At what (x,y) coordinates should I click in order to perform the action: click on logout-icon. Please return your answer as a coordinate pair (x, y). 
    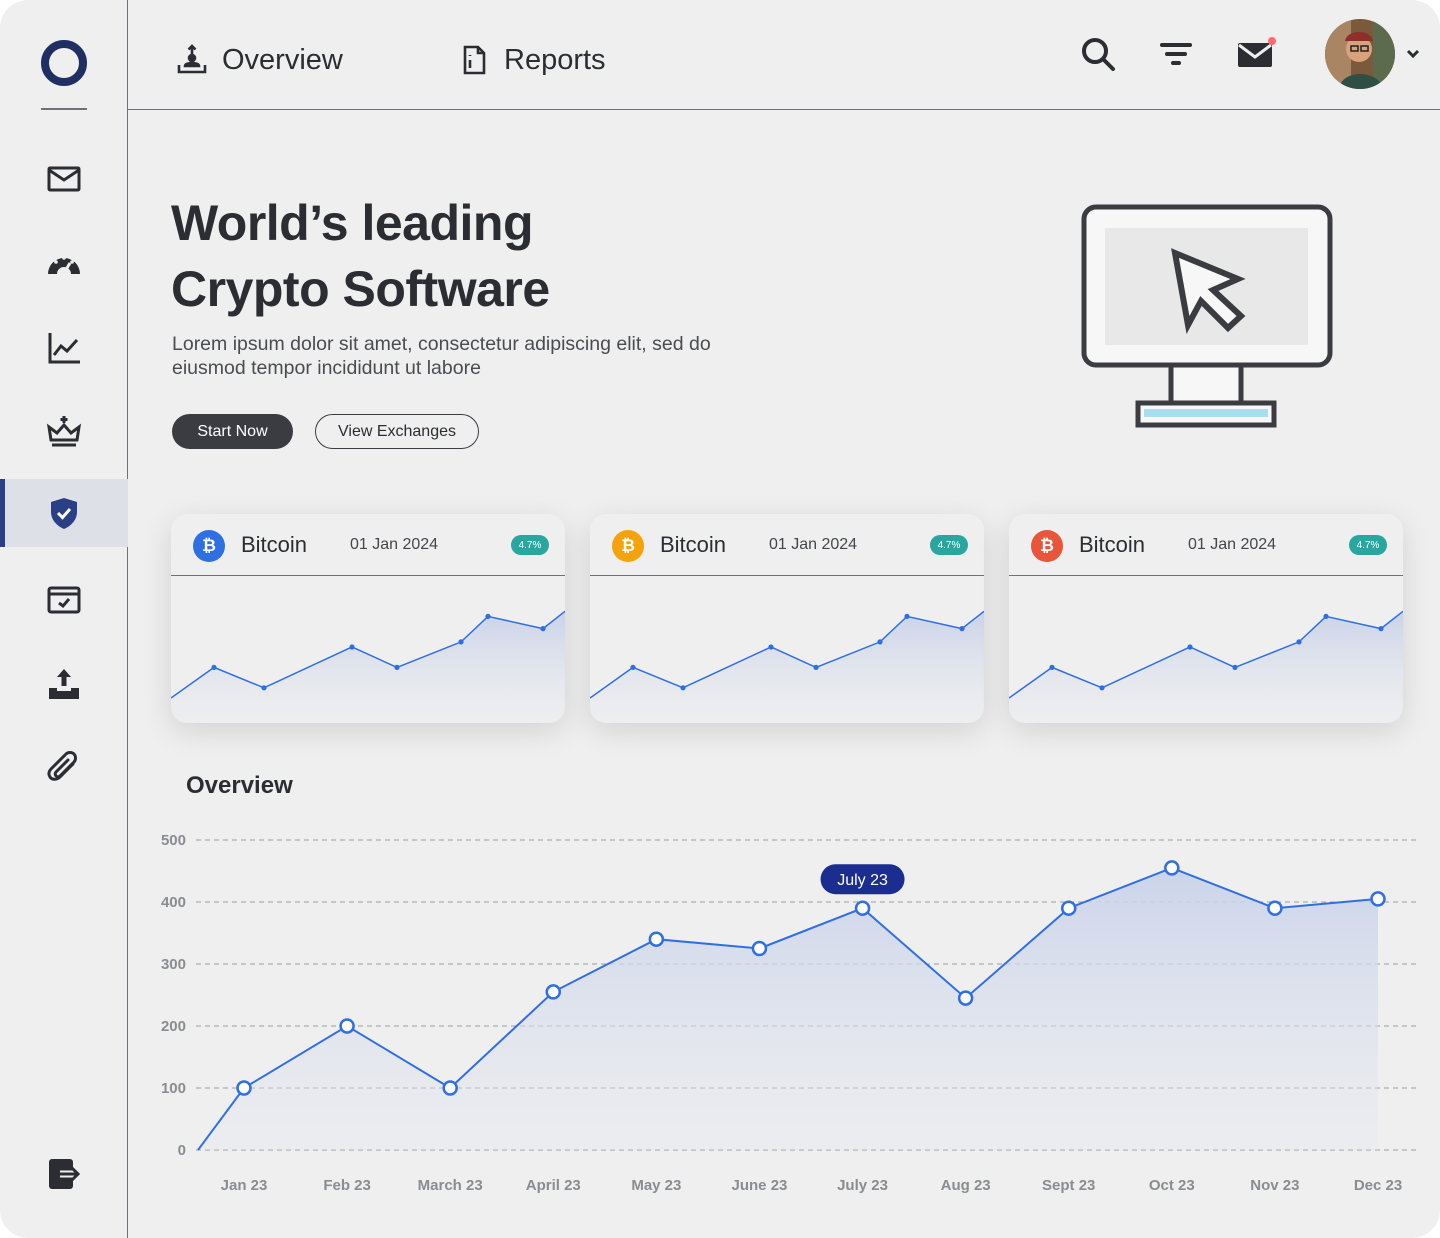
    Looking at the image, I should click on (65, 1174).